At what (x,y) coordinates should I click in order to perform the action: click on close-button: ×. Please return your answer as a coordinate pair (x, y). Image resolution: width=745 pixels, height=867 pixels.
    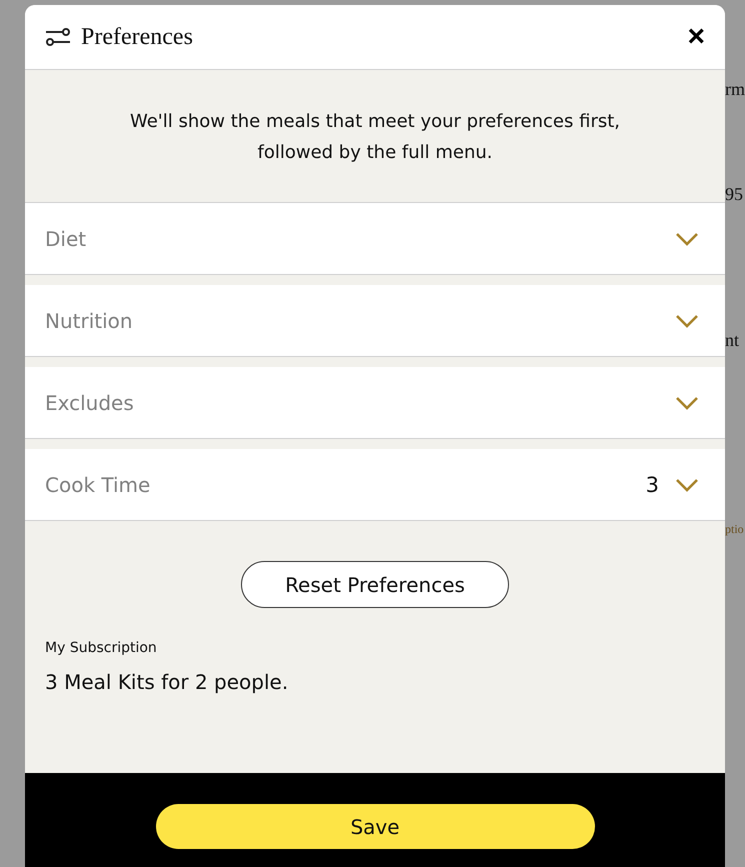
    Looking at the image, I should click on (696, 37).